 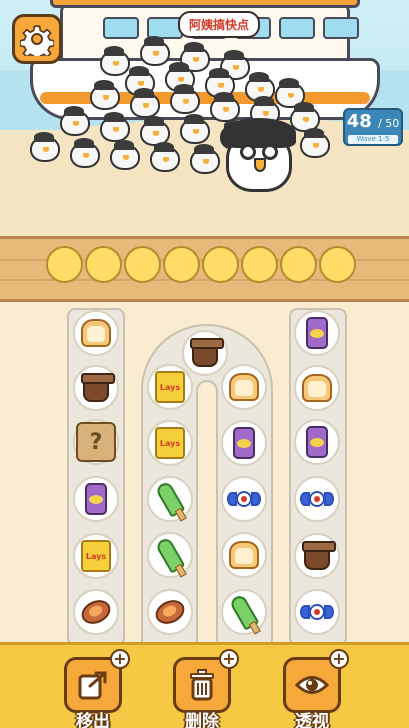 I want to click on move-out-icon, so click(x=92, y=685).